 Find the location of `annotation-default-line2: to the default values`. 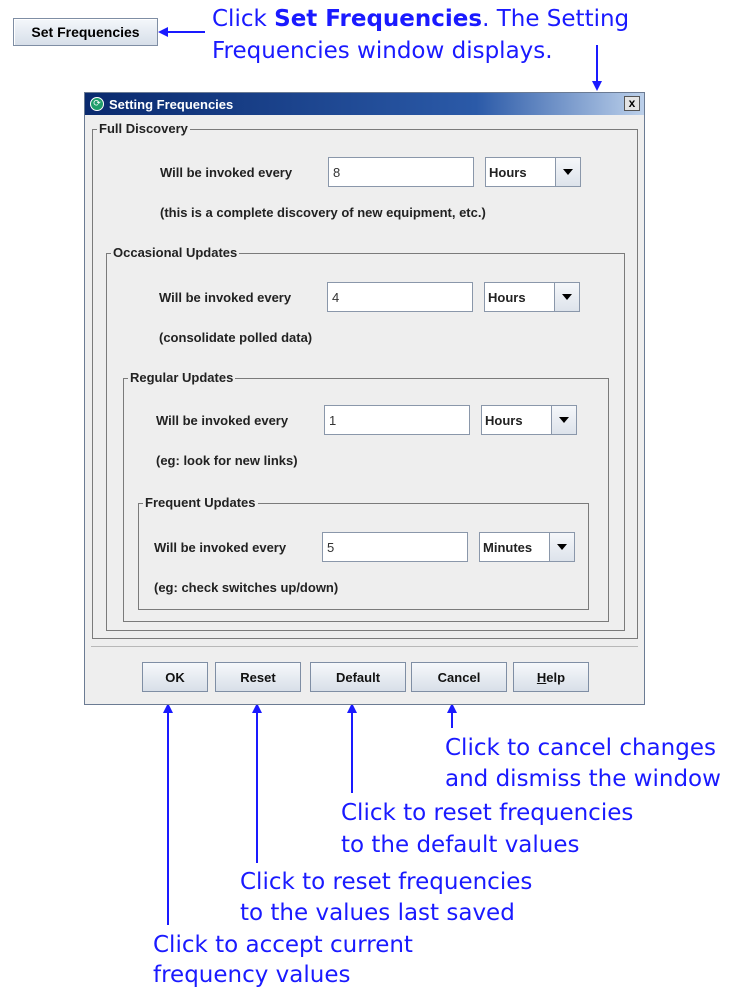

annotation-default-line2: to the default values is located at coordinates (460, 845).